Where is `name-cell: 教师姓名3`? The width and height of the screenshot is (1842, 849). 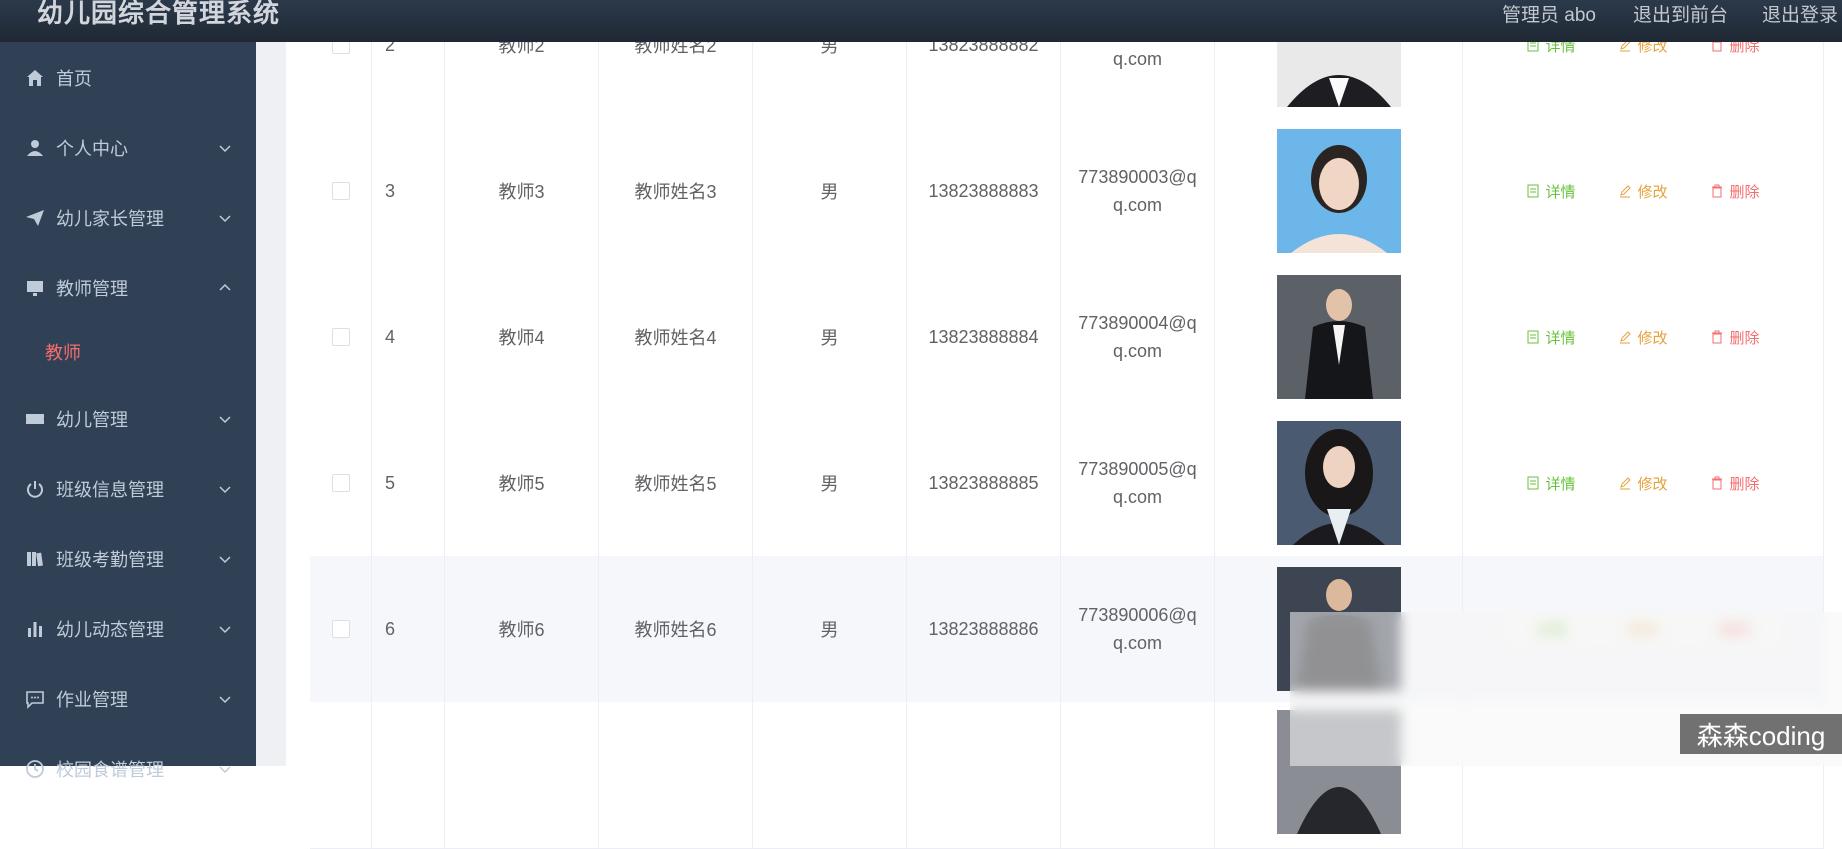 name-cell: 教师姓名3 is located at coordinates (676, 191).